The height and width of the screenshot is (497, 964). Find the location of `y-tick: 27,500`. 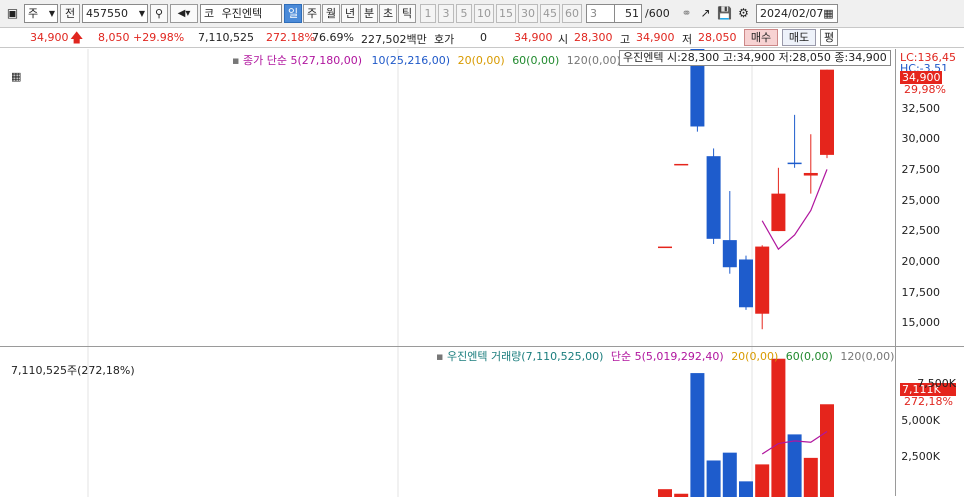

y-tick: 27,500 is located at coordinates (921, 169).